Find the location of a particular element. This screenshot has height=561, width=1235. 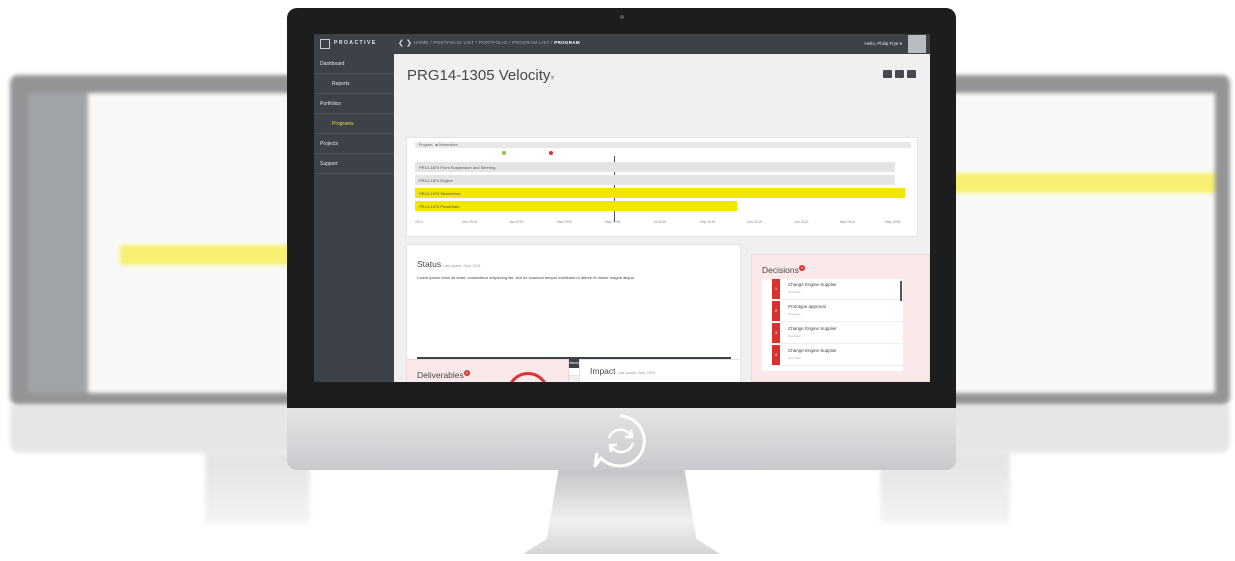

sidebar-item-portfolios: Portfolios is located at coordinates (354, 104).